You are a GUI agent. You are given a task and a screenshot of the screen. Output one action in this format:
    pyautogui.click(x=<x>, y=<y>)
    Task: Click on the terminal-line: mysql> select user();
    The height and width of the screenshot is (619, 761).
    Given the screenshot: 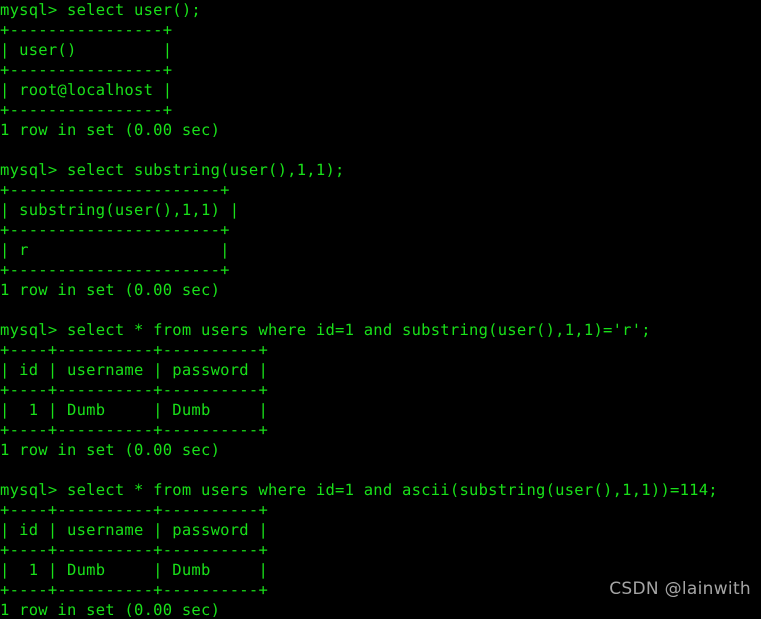 What is the action you would take?
    pyautogui.click(x=101, y=10)
    